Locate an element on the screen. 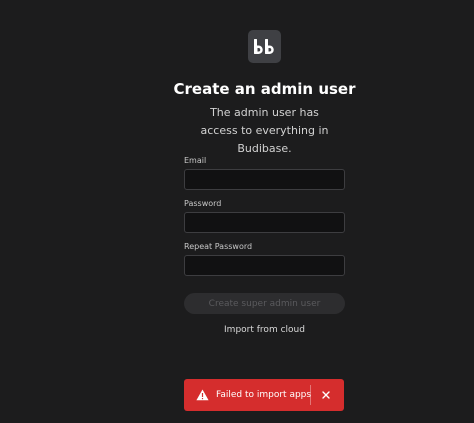 Image resolution: width=474 pixels, height=423 pixels. close-icon is located at coordinates (326, 395).